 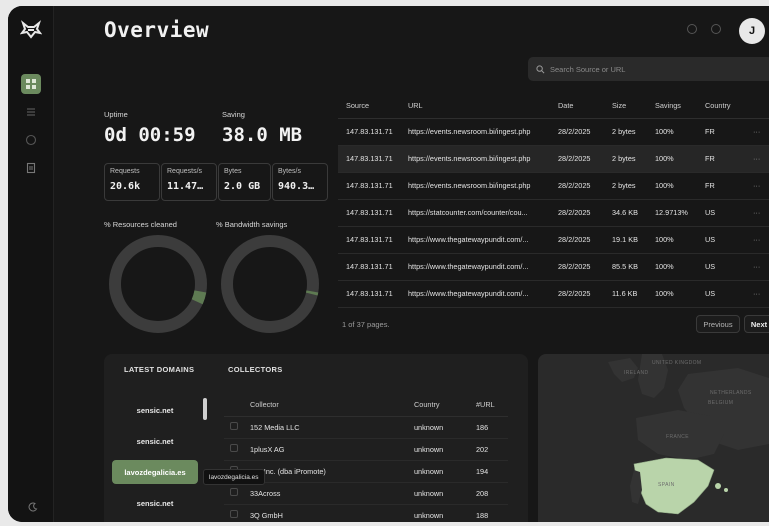 What do you see at coordinates (155, 472) in the screenshot?
I see `domain-item-selected: lavozdegalicia.es` at bounding box center [155, 472].